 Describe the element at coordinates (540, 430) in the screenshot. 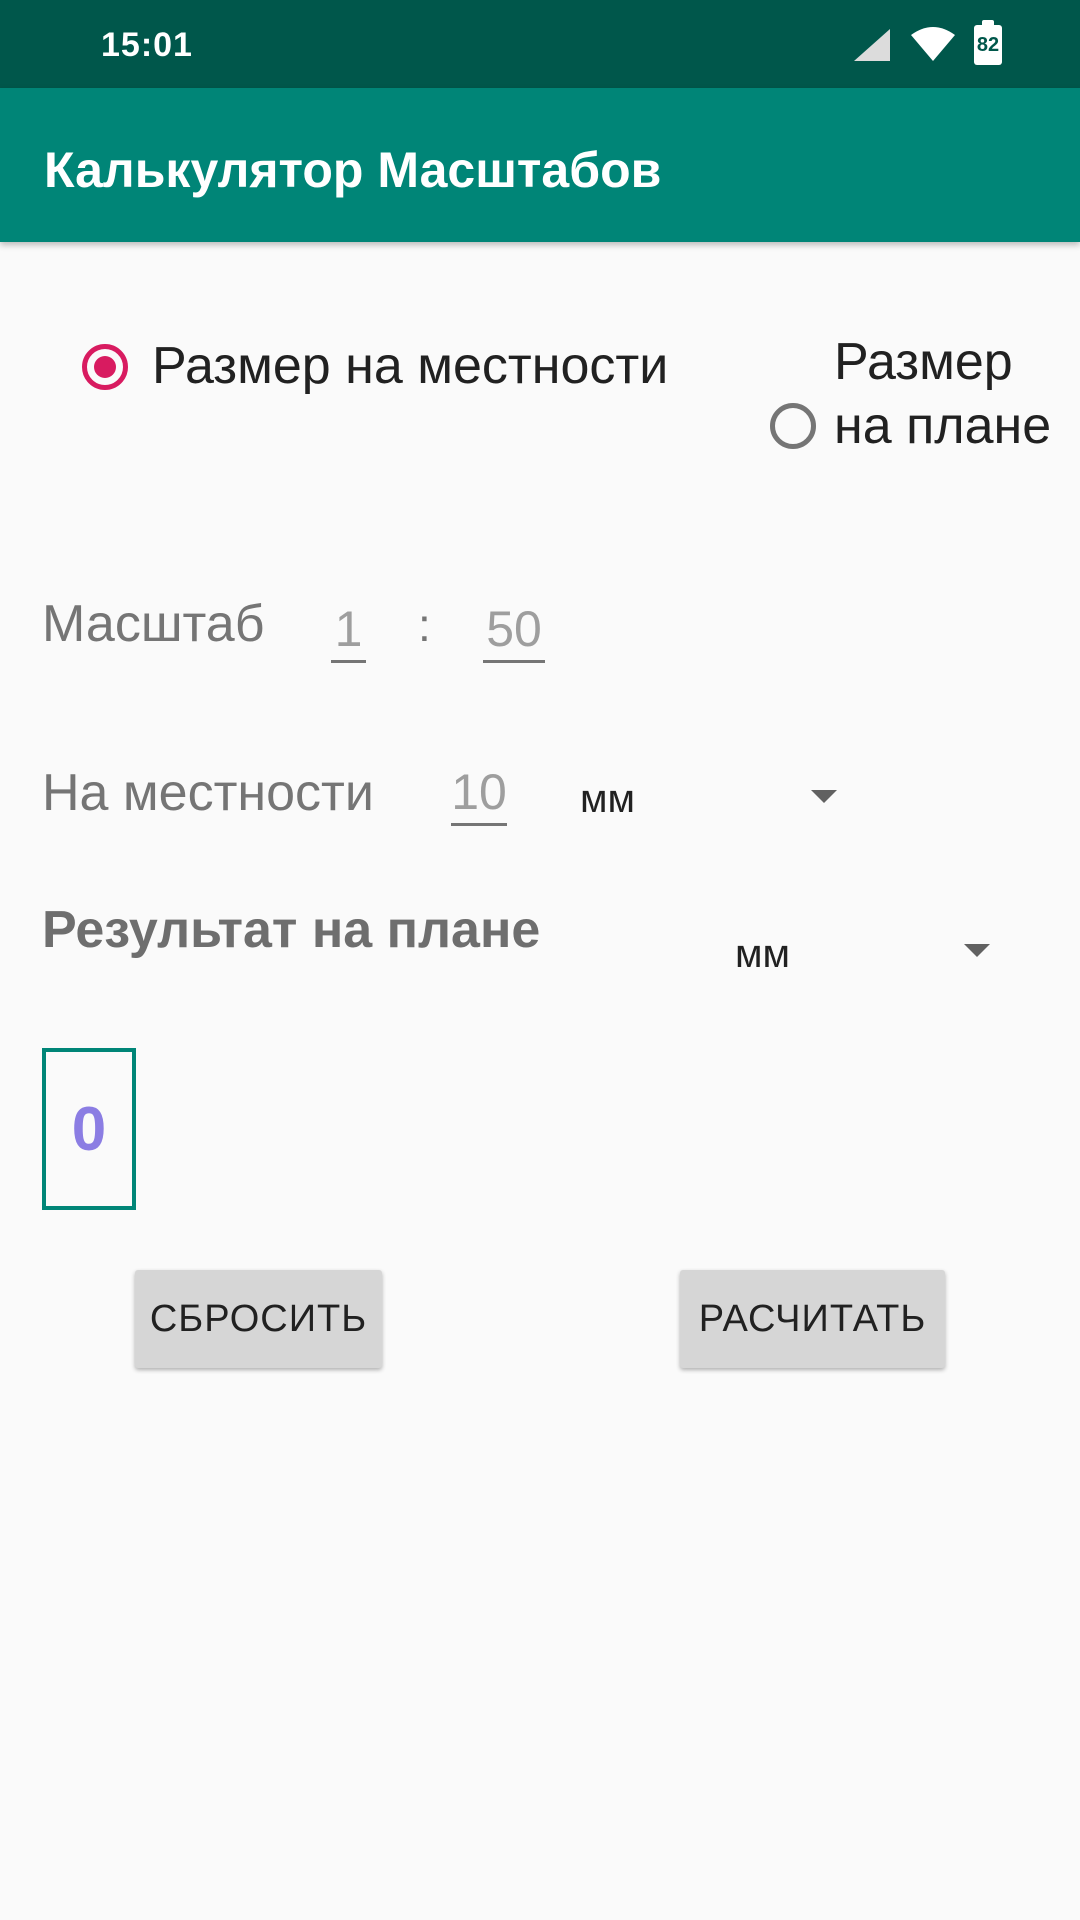

I see `mode-radio-group: Размер на местности Размер на плане` at that location.